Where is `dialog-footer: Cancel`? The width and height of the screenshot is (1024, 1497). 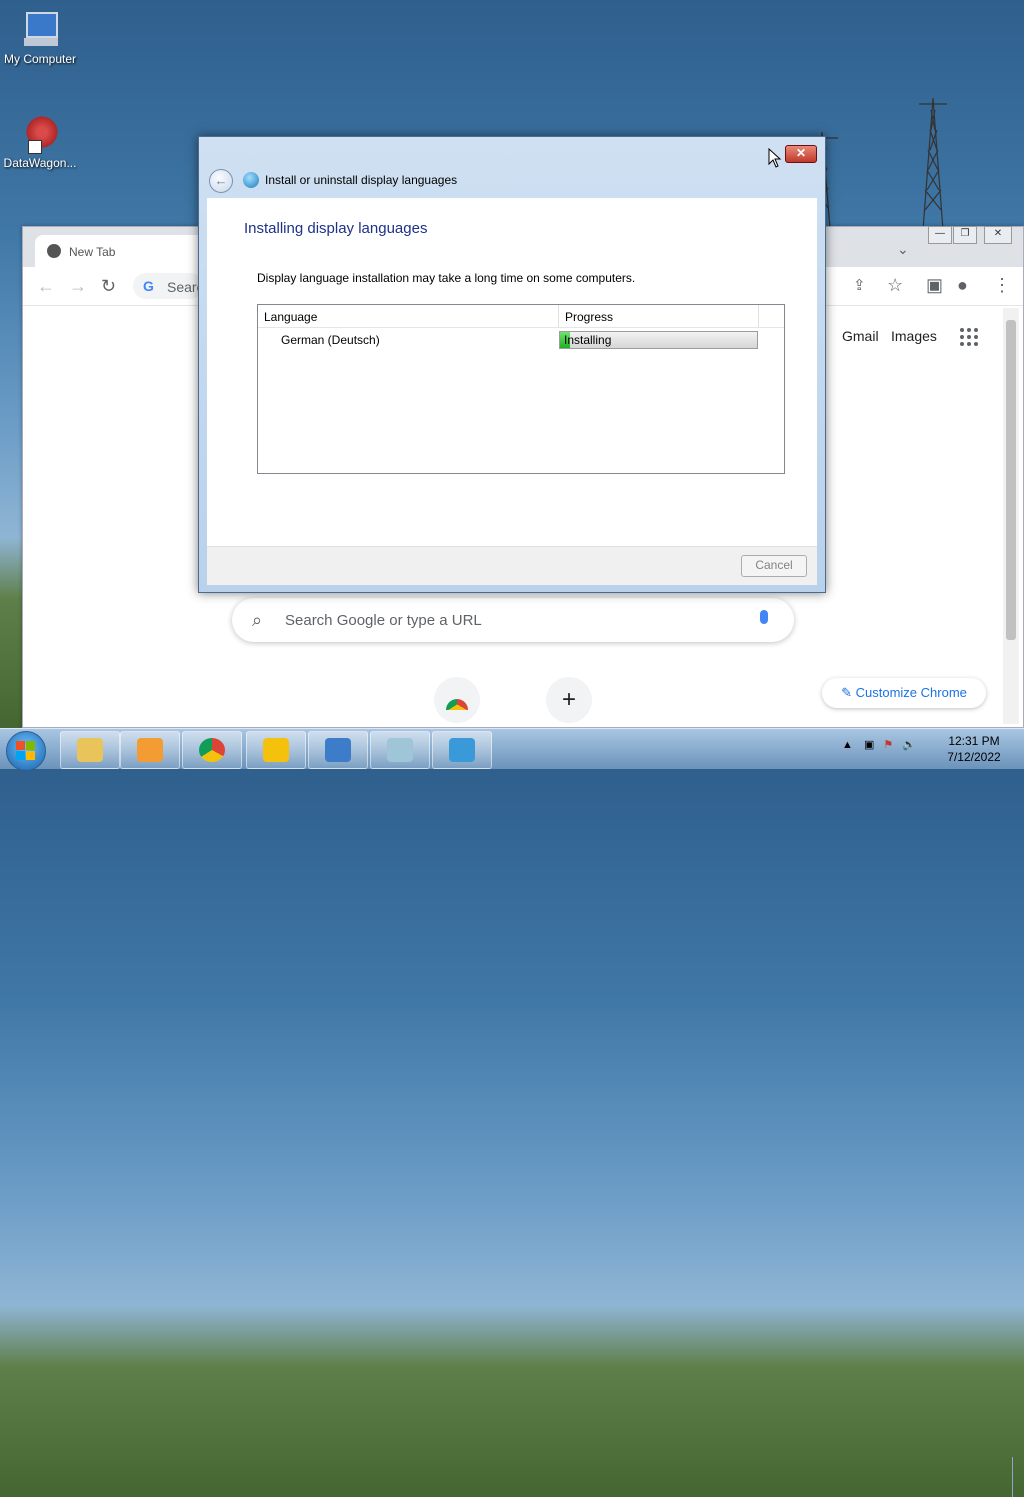 dialog-footer: Cancel is located at coordinates (512, 565).